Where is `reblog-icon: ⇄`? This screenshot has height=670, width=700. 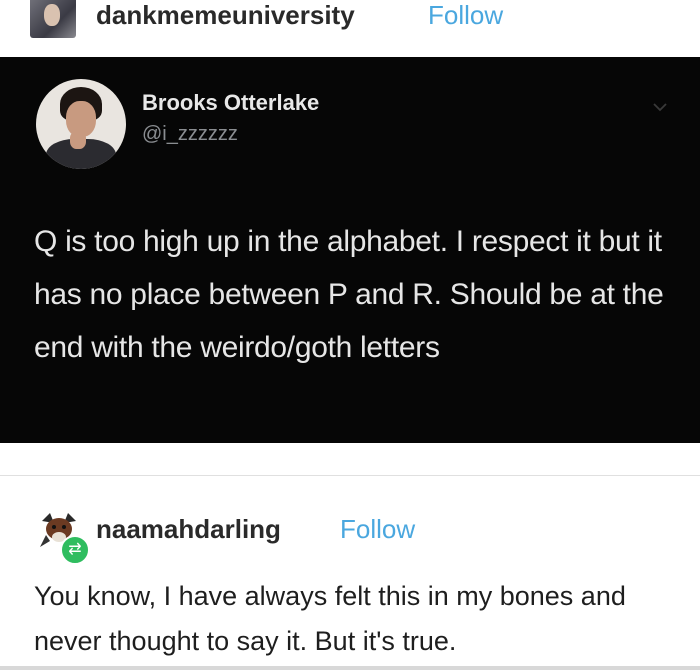 reblog-icon: ⇄ is located at coordinates (75, 550).